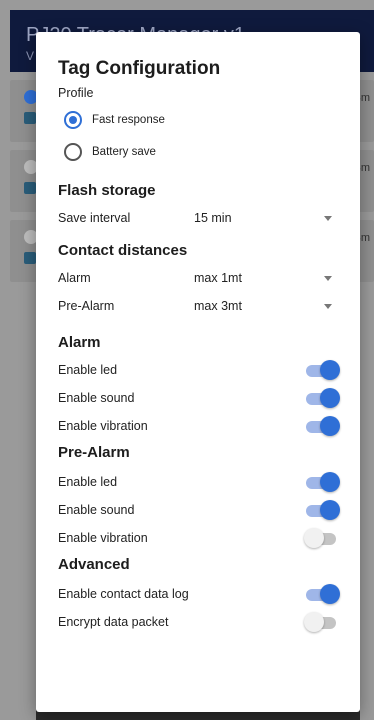  What do you see at coordinates (198, 538) in the screenshot?
I see `pre-alarm-enable-vibration-row: Enable vibration` at bounding box center [198, 538].